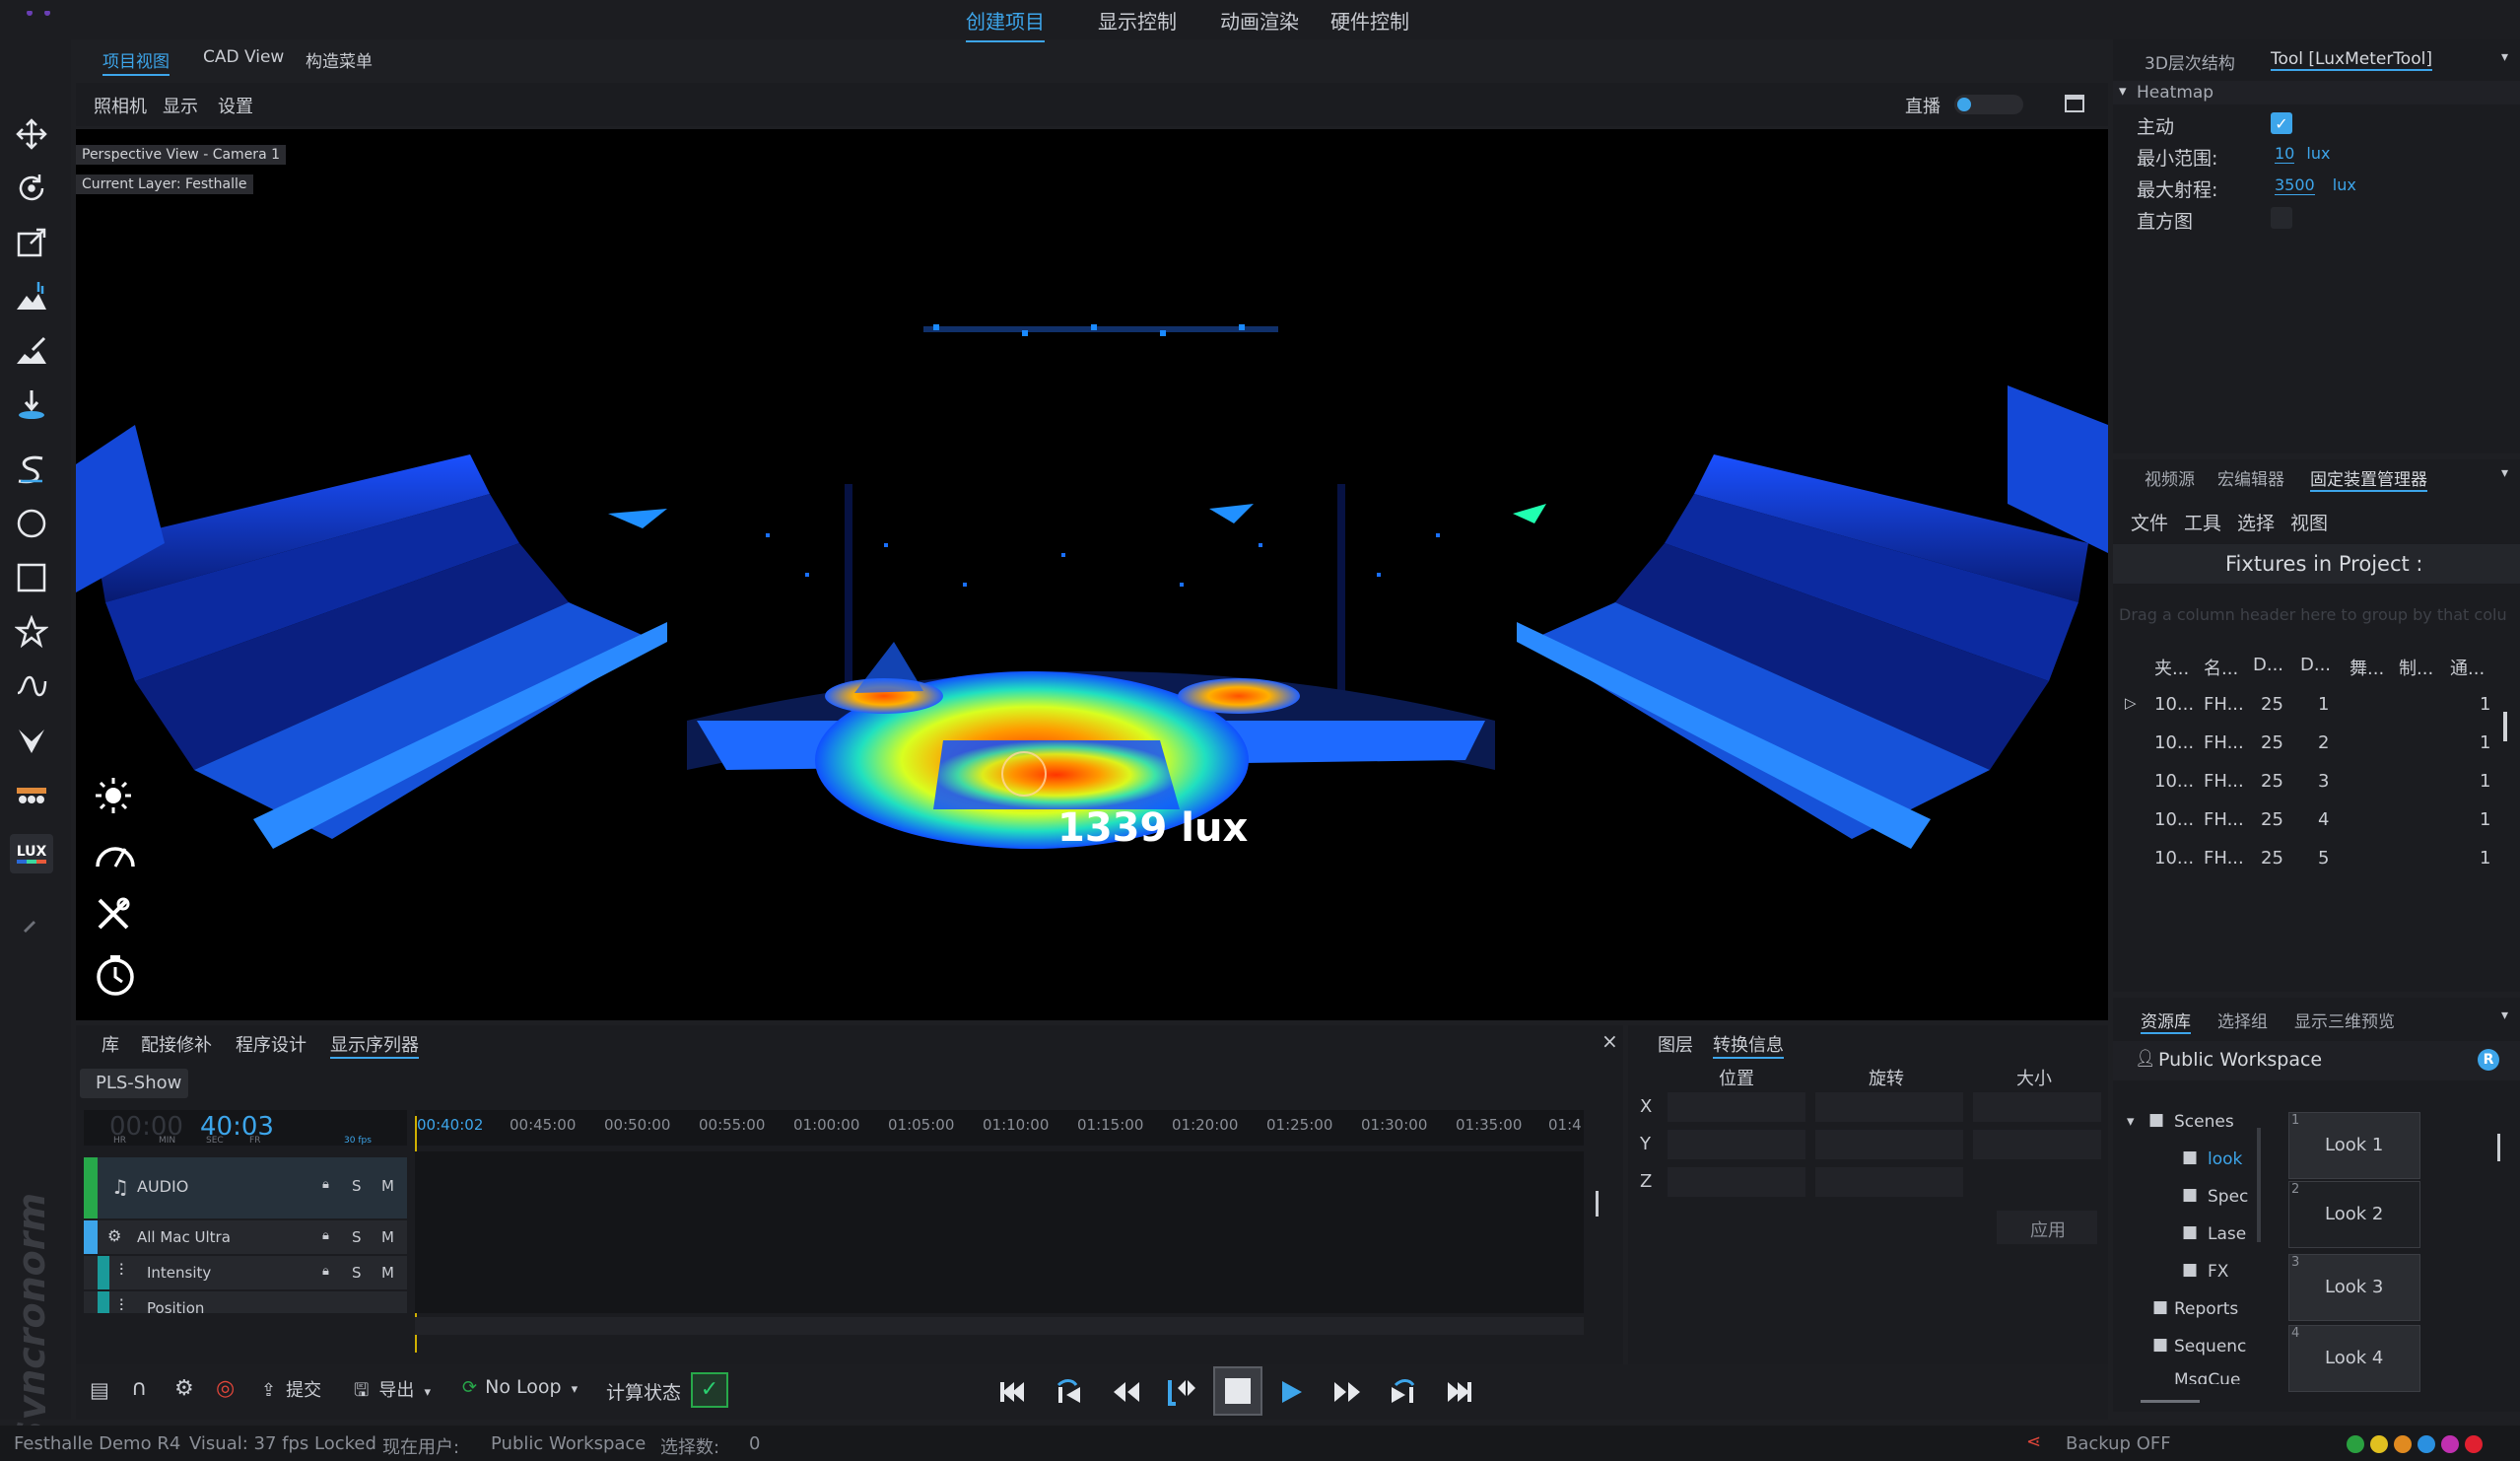 The image size is (2520, 1461). I want to click on tree-item-laser: Lase, so click(2227, 1234).